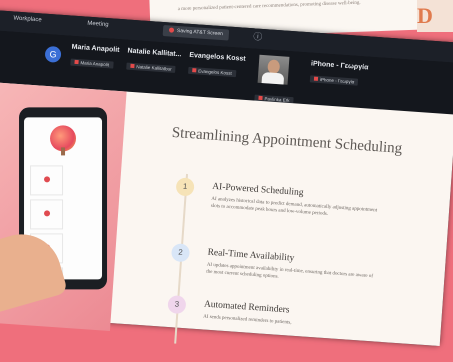 The image size is (453, 362). Describe the element at coordinates (98, 24) in the screenshot. I see `meeting-label: Meeting` at that location.